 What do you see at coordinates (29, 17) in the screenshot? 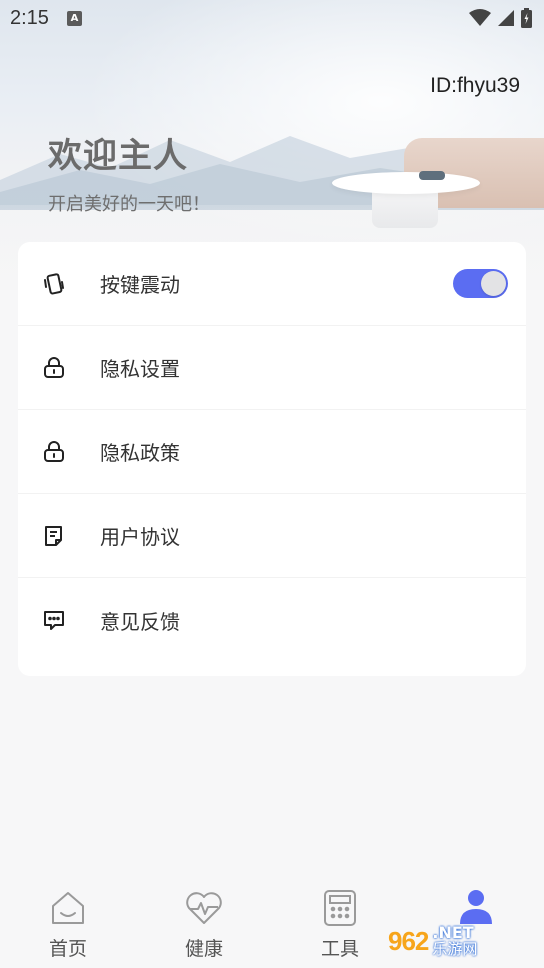
I see `status-time: 2:15` at bounding box center [29, 17].